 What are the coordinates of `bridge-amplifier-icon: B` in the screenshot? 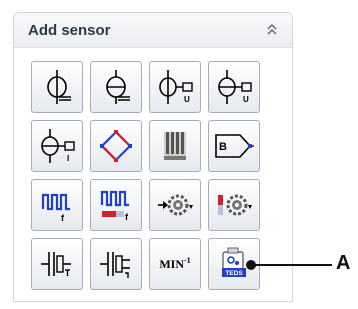 It's located at (234, 146).